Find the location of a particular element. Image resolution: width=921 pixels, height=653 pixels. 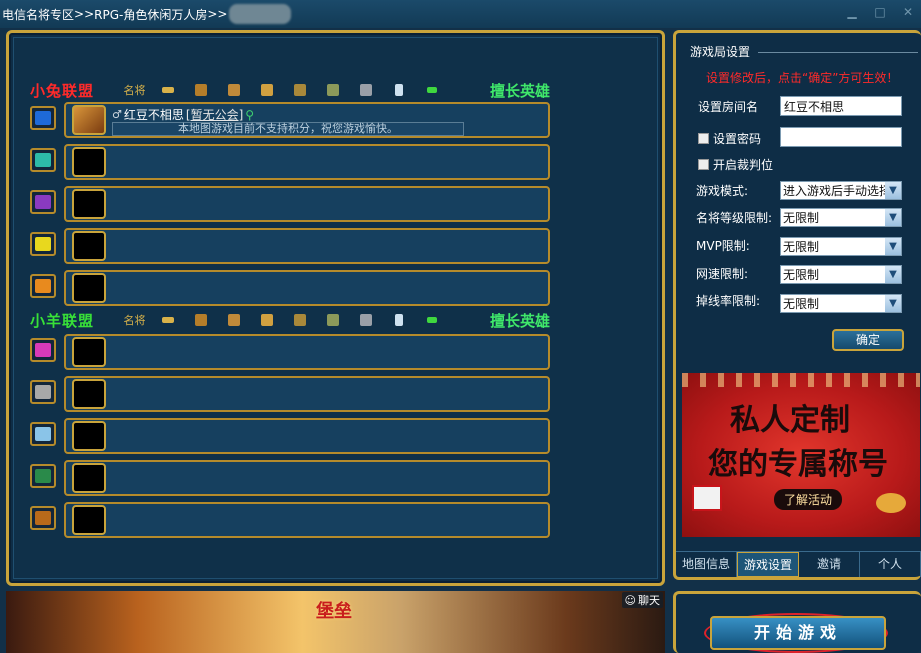

team1-column-icons: 名将 is located at coordinates (283, 90).